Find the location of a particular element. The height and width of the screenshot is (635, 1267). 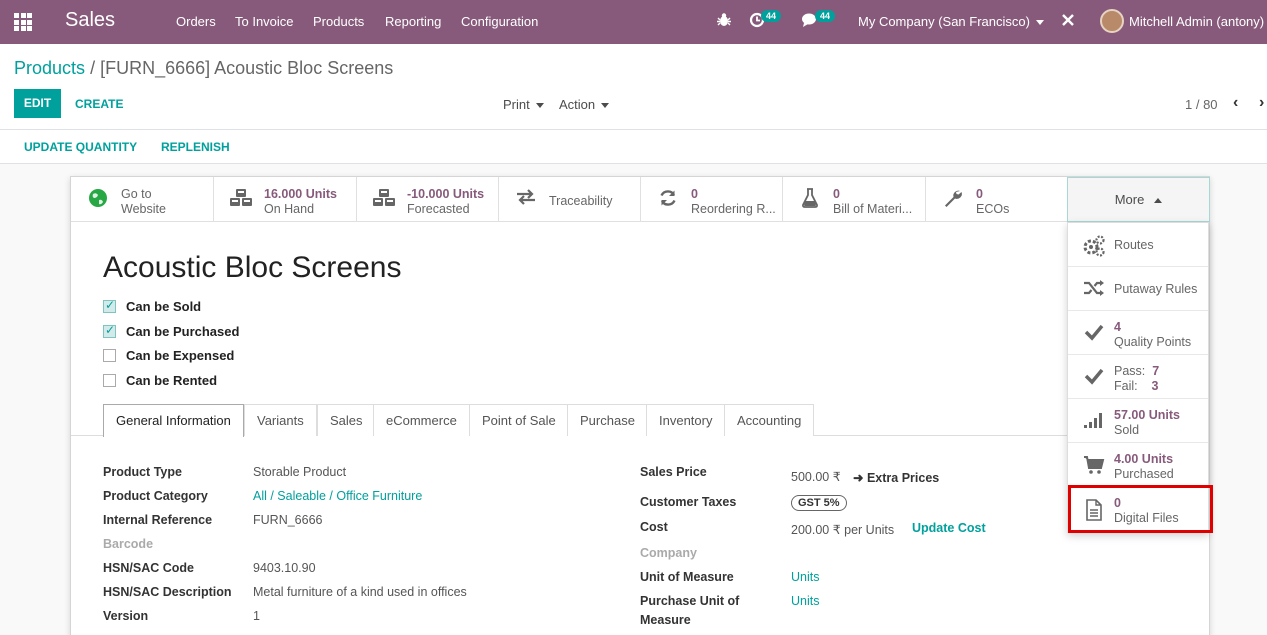

fail-label: Fail: is located at coordinates (1126, 386).